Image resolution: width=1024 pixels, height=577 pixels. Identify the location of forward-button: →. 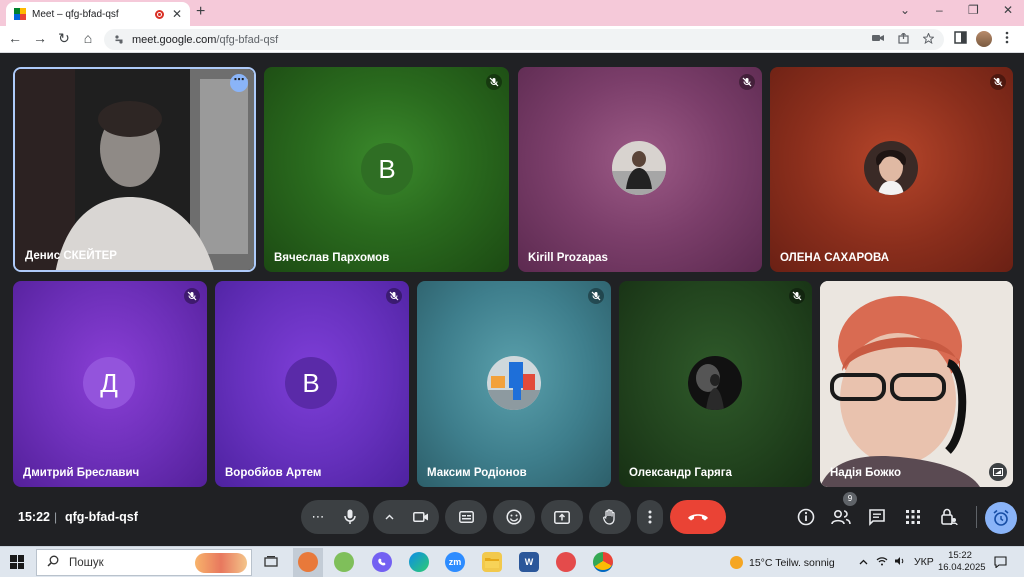
(40, 38).